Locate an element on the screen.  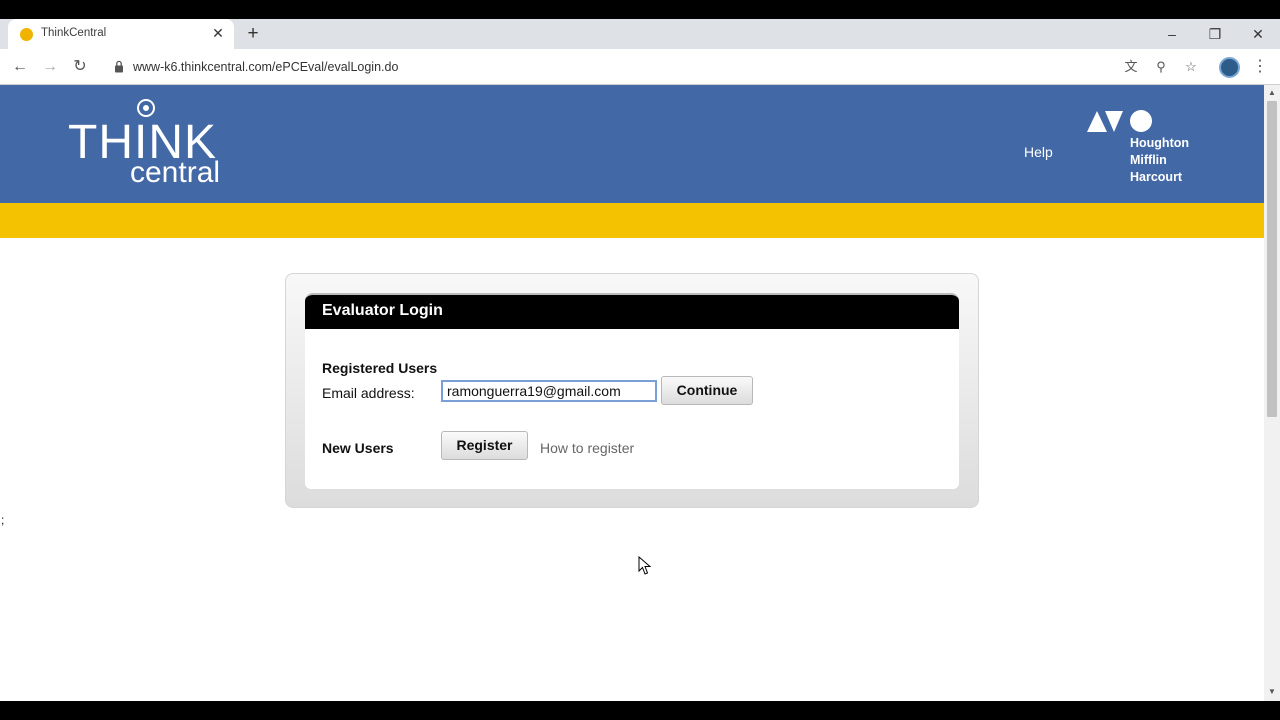
vertical-scrollbar: ▲ ▼ is located at coordinates (1272, 393).